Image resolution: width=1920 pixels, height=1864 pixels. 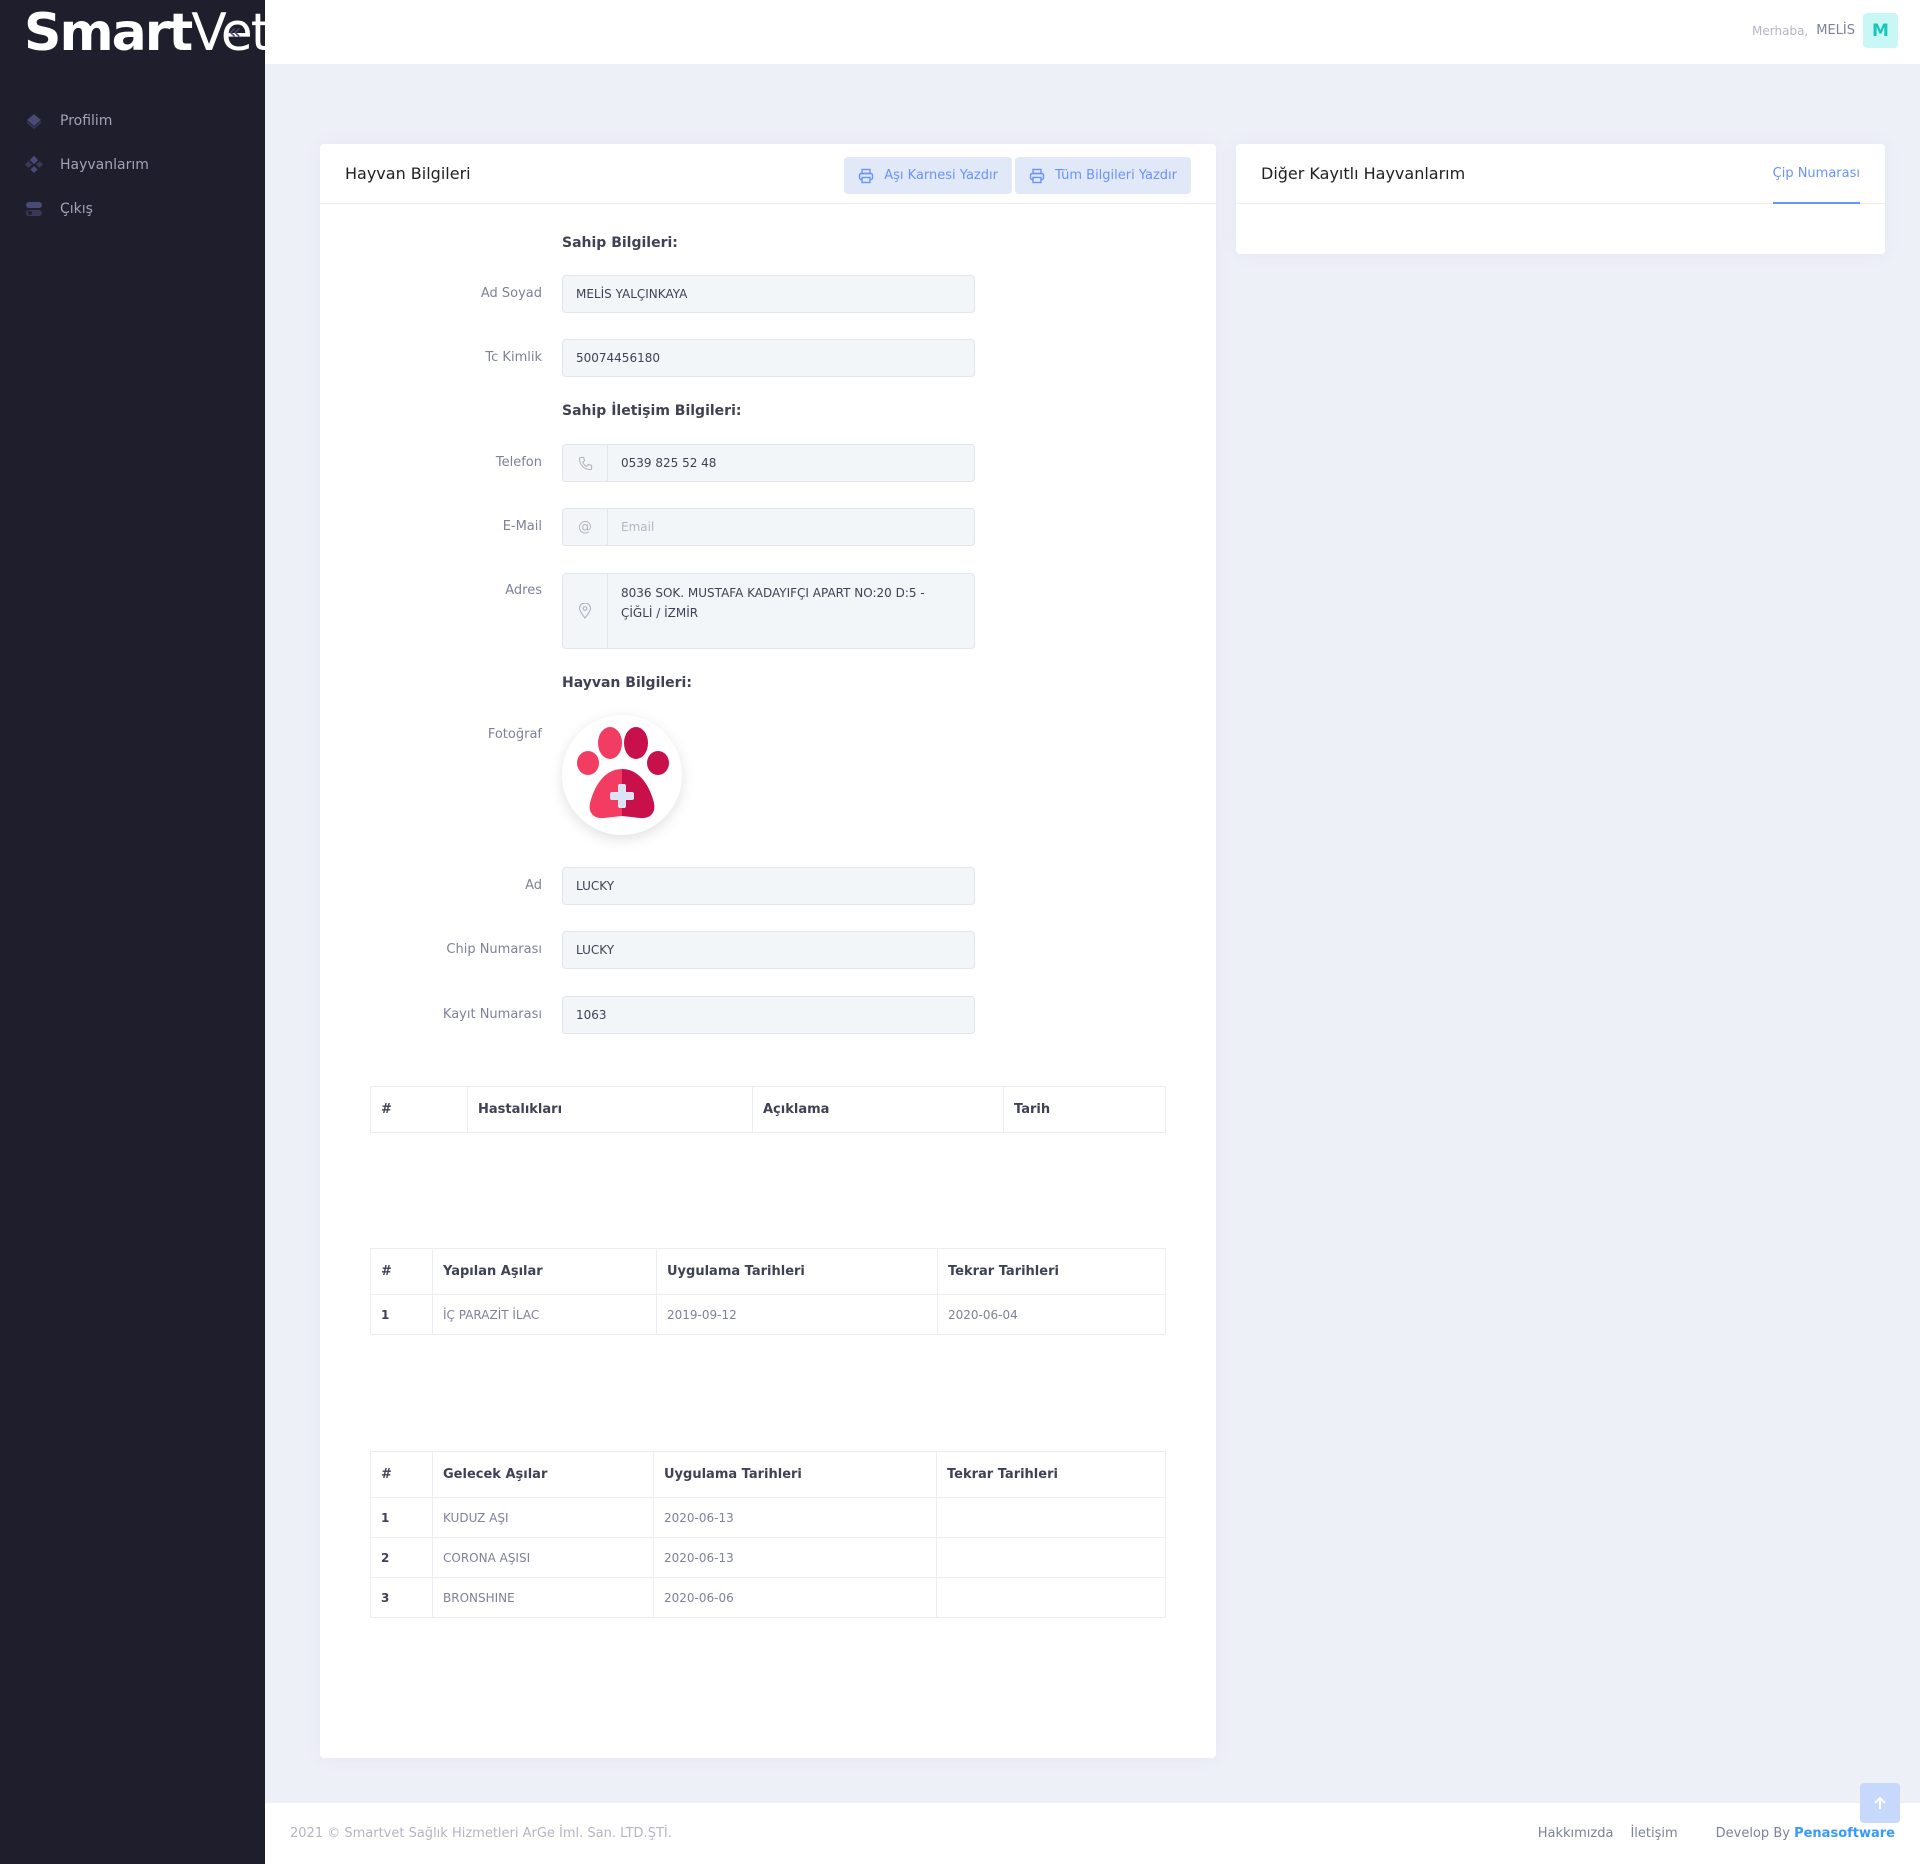 I want to click on photo-label: Fotoğraf, so click(x=514, y=734).